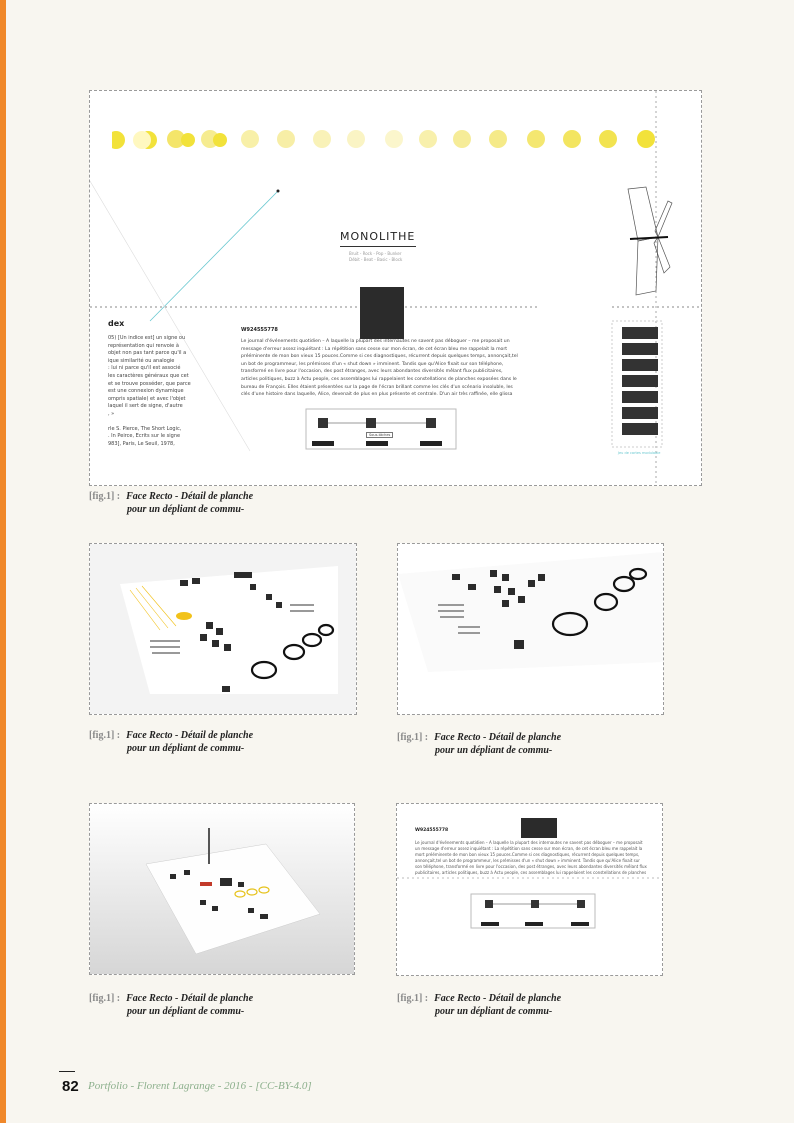  I want to click on moon-phases, so click(380, 140).